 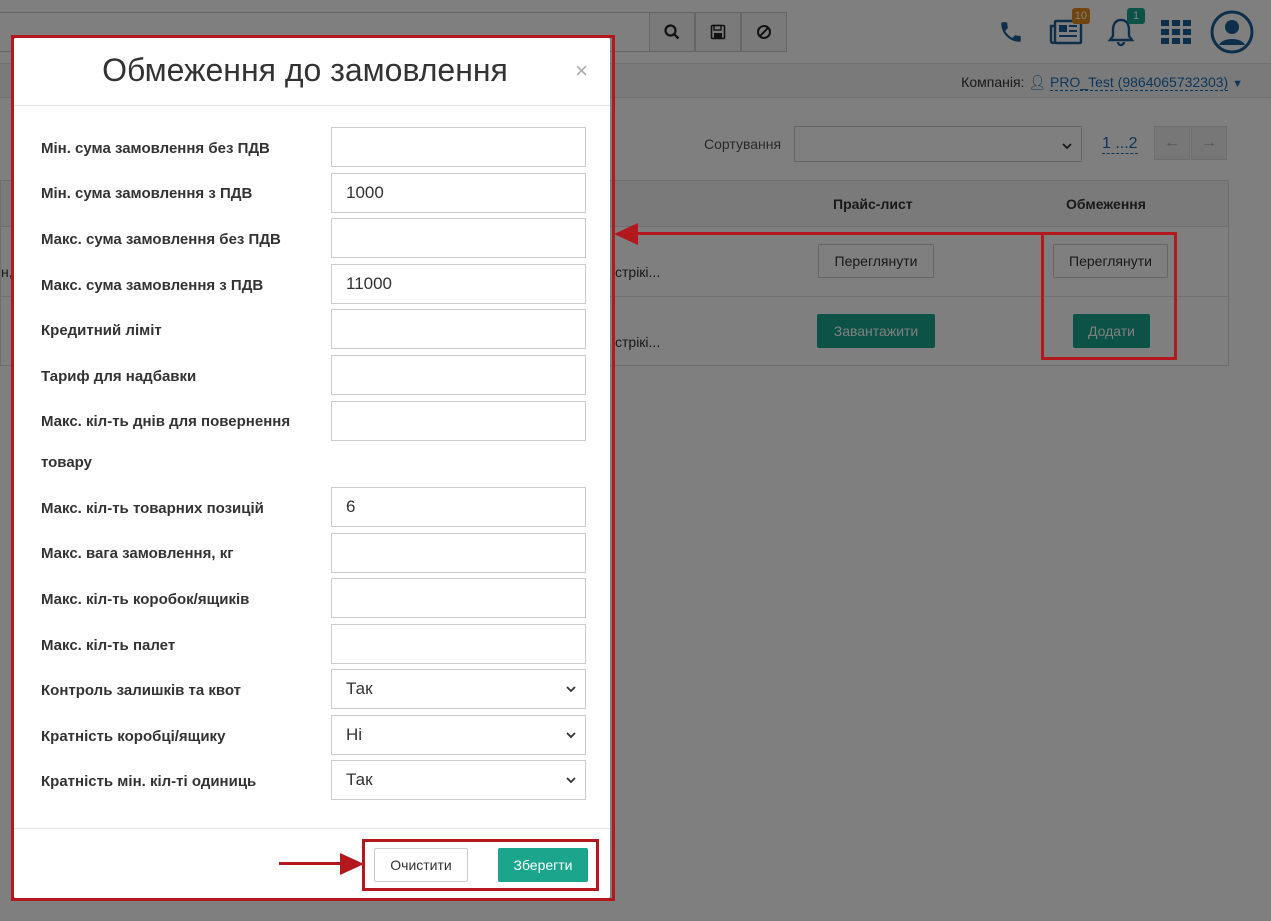 What do you see at coordinates (1109, 296) in the screenshot?
I see `annotation-limits-column-box` at bounding box center [1109, 296].